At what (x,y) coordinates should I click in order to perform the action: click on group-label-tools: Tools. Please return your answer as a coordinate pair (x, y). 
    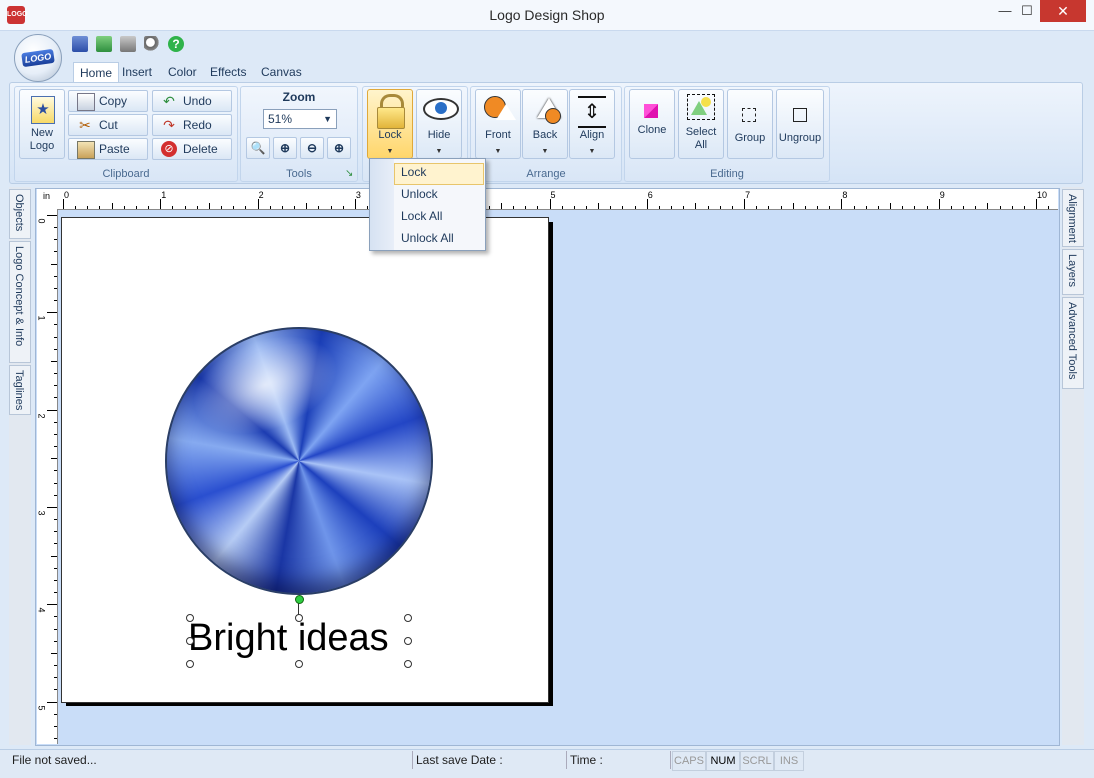
    Looking at the image, I should click on (299, 174).